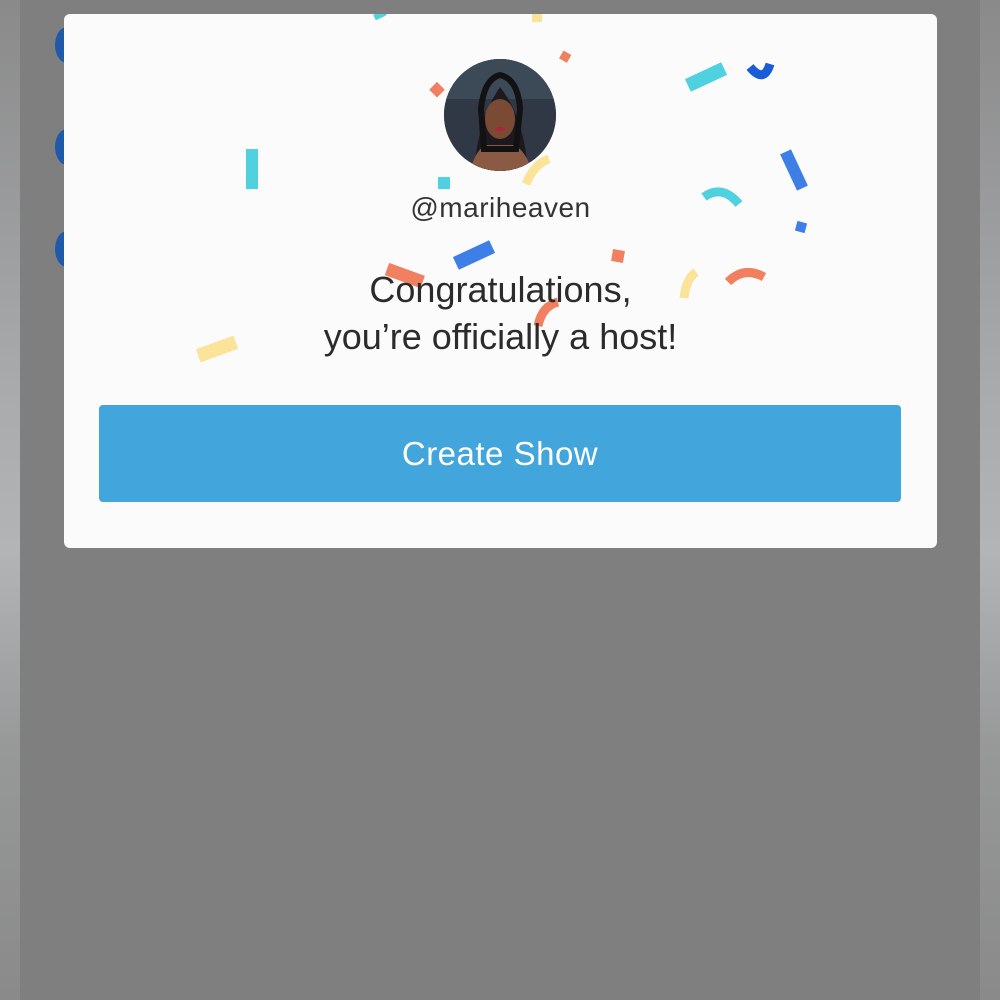 The width and height of the screenshot is (1000, 1000). What do you see at coordinates (10, 500) in the screenshot?
I see `left-edge` at bounding box center [10, 500].